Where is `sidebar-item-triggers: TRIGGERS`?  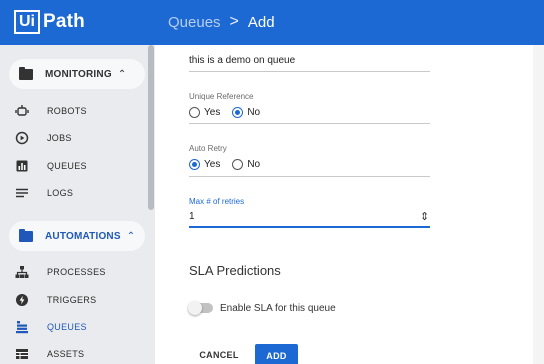
sidebar-item-triggers: TRIGGERS is located at coordinates (55, 300).